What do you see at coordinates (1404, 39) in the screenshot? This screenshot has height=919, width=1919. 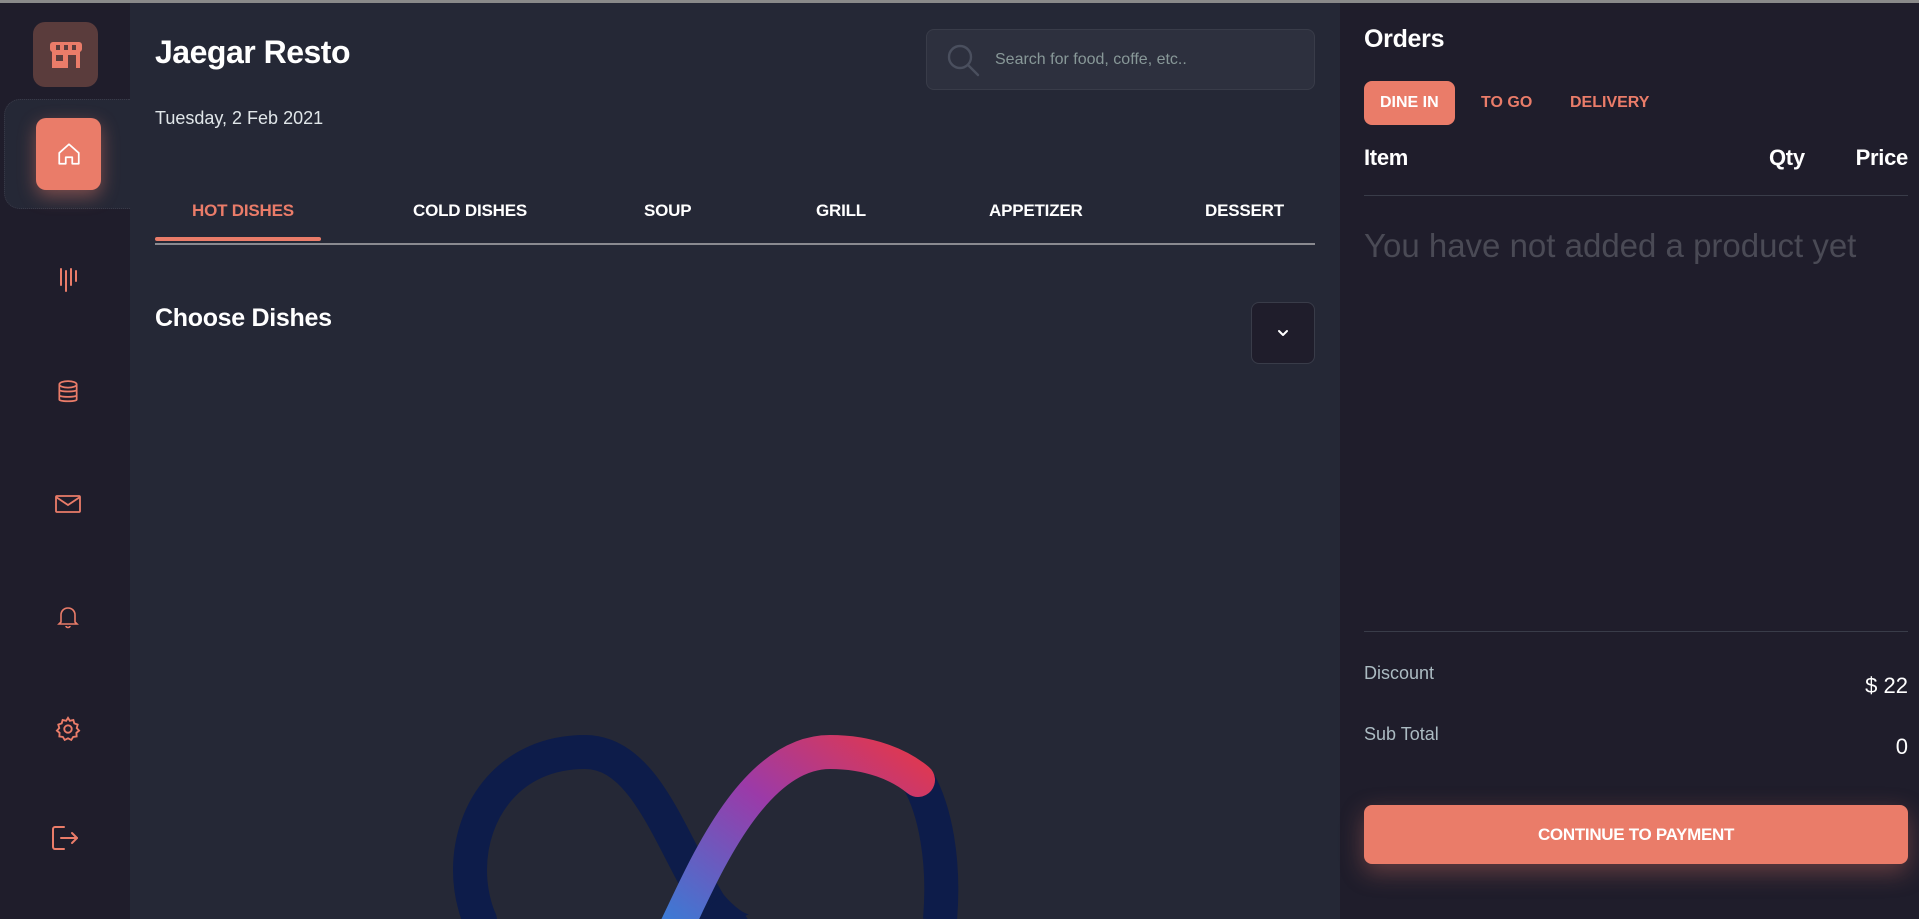 I see `orders-title: Orders` at bounding box center [1404, 39].